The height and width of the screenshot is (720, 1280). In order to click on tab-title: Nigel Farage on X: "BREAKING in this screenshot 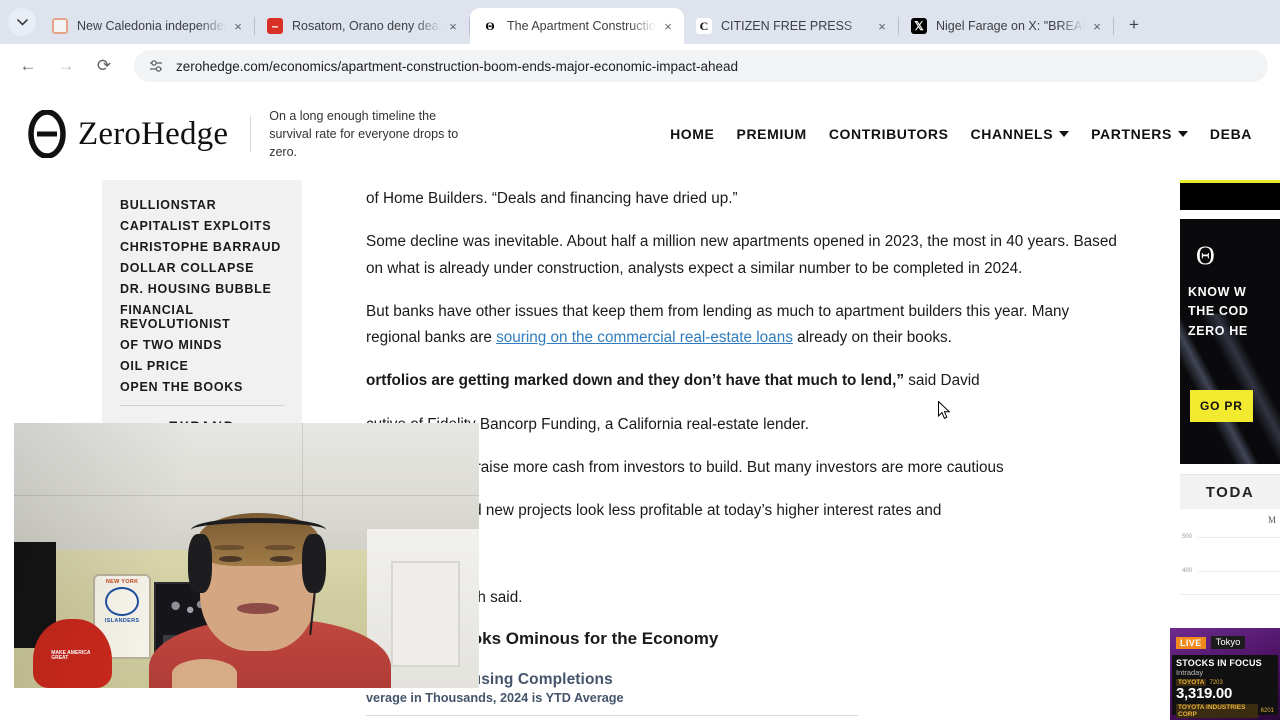, I will do `click(1010, 26)`.